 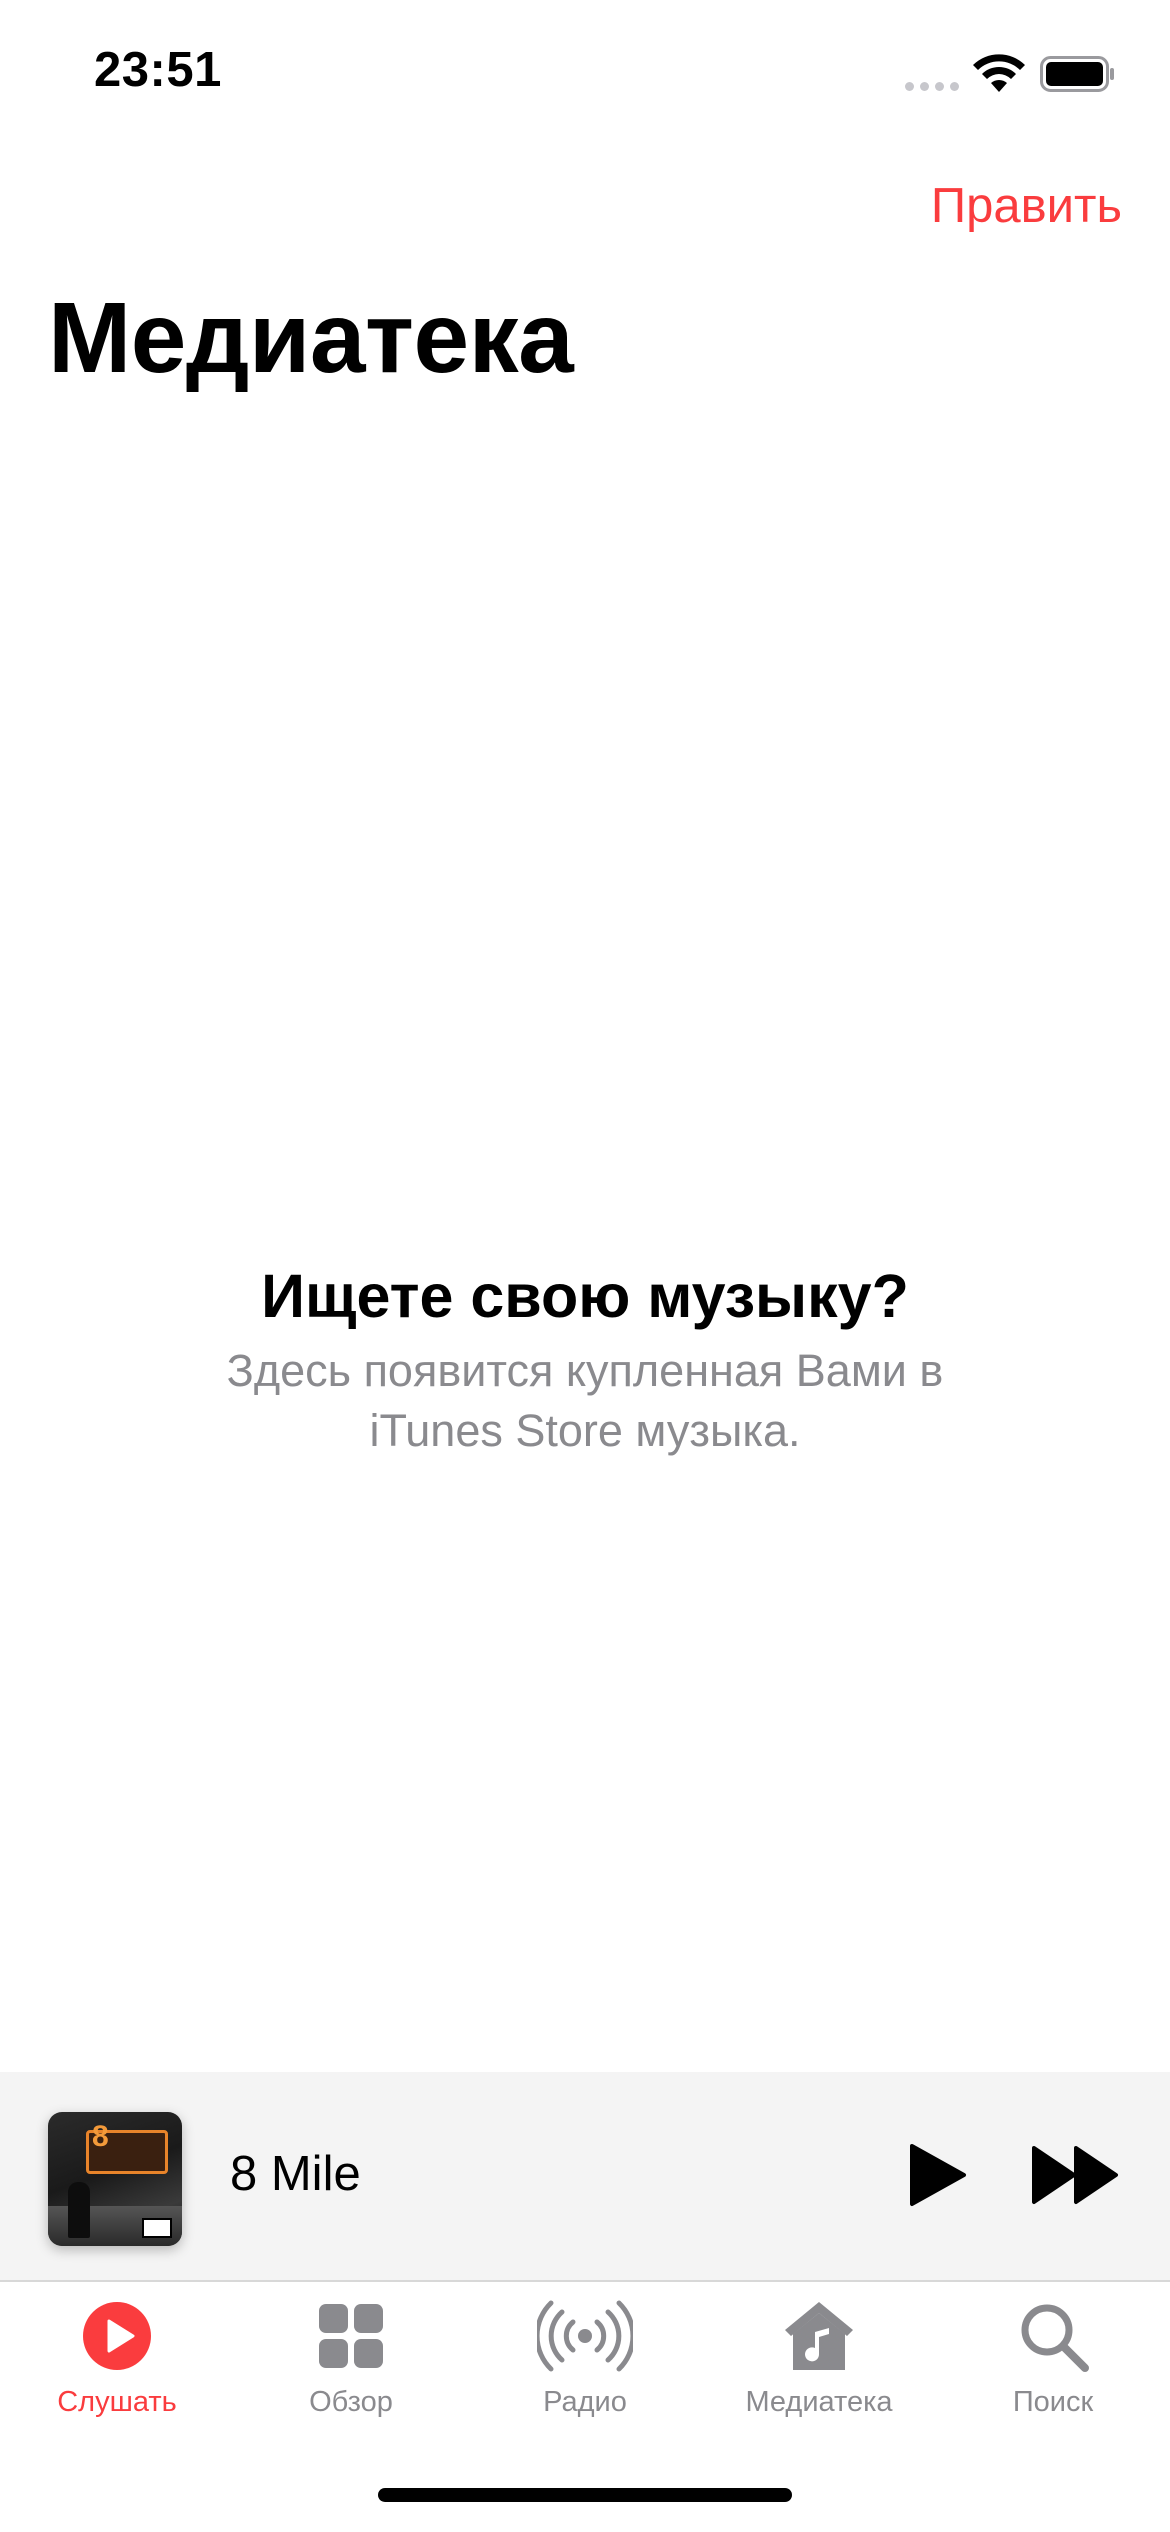 What do you see at coordinates (1053, 2402) in the screenshot?
I see `tab-search-label: Поиск` at bounding box center [1053, 2402].